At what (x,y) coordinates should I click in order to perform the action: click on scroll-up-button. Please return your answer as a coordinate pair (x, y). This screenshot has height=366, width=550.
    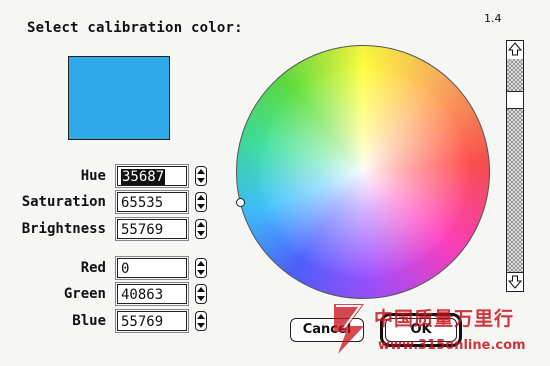
    Looking at the image, I should click on (515, 50).